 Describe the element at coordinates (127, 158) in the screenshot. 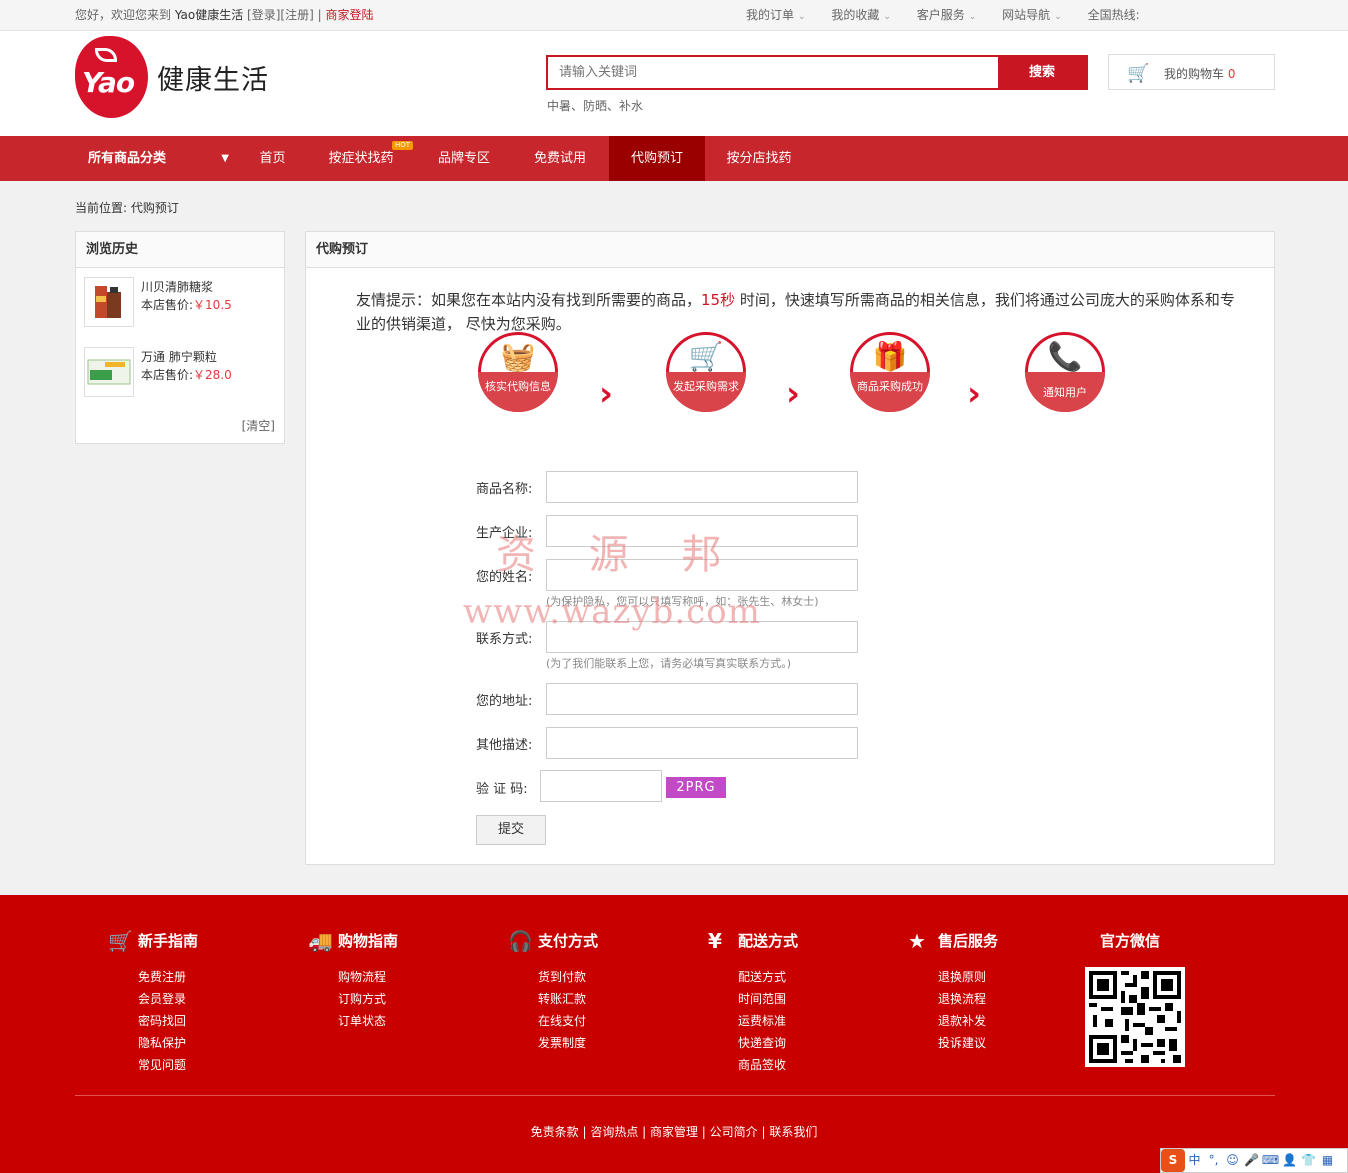

I see `category-label: 所有商品分类` at that location.